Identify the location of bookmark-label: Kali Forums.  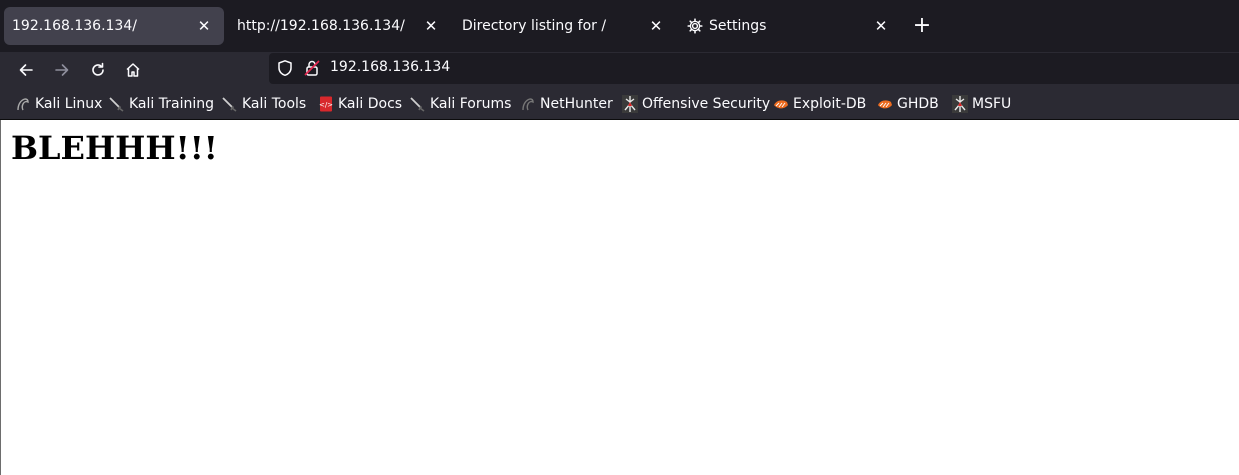
(471, 104).